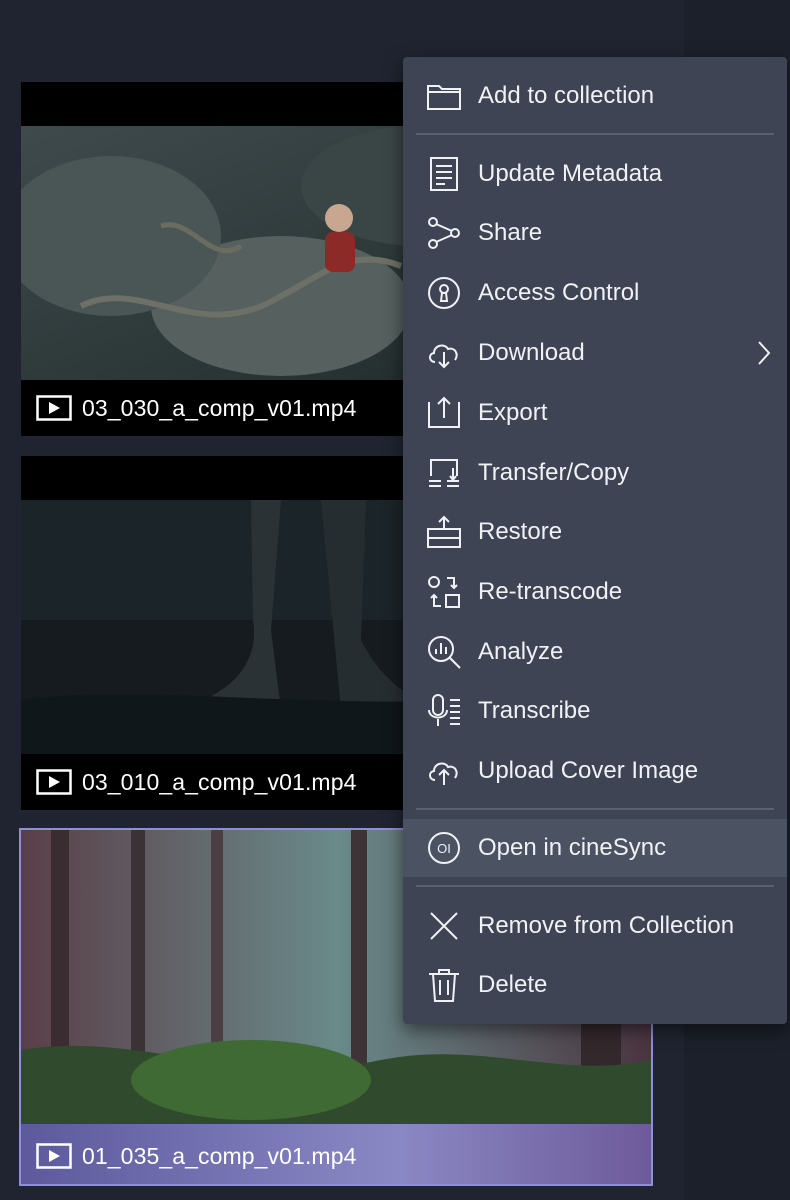  I want to click on cinesync-icon: OI, so click(444, 848).